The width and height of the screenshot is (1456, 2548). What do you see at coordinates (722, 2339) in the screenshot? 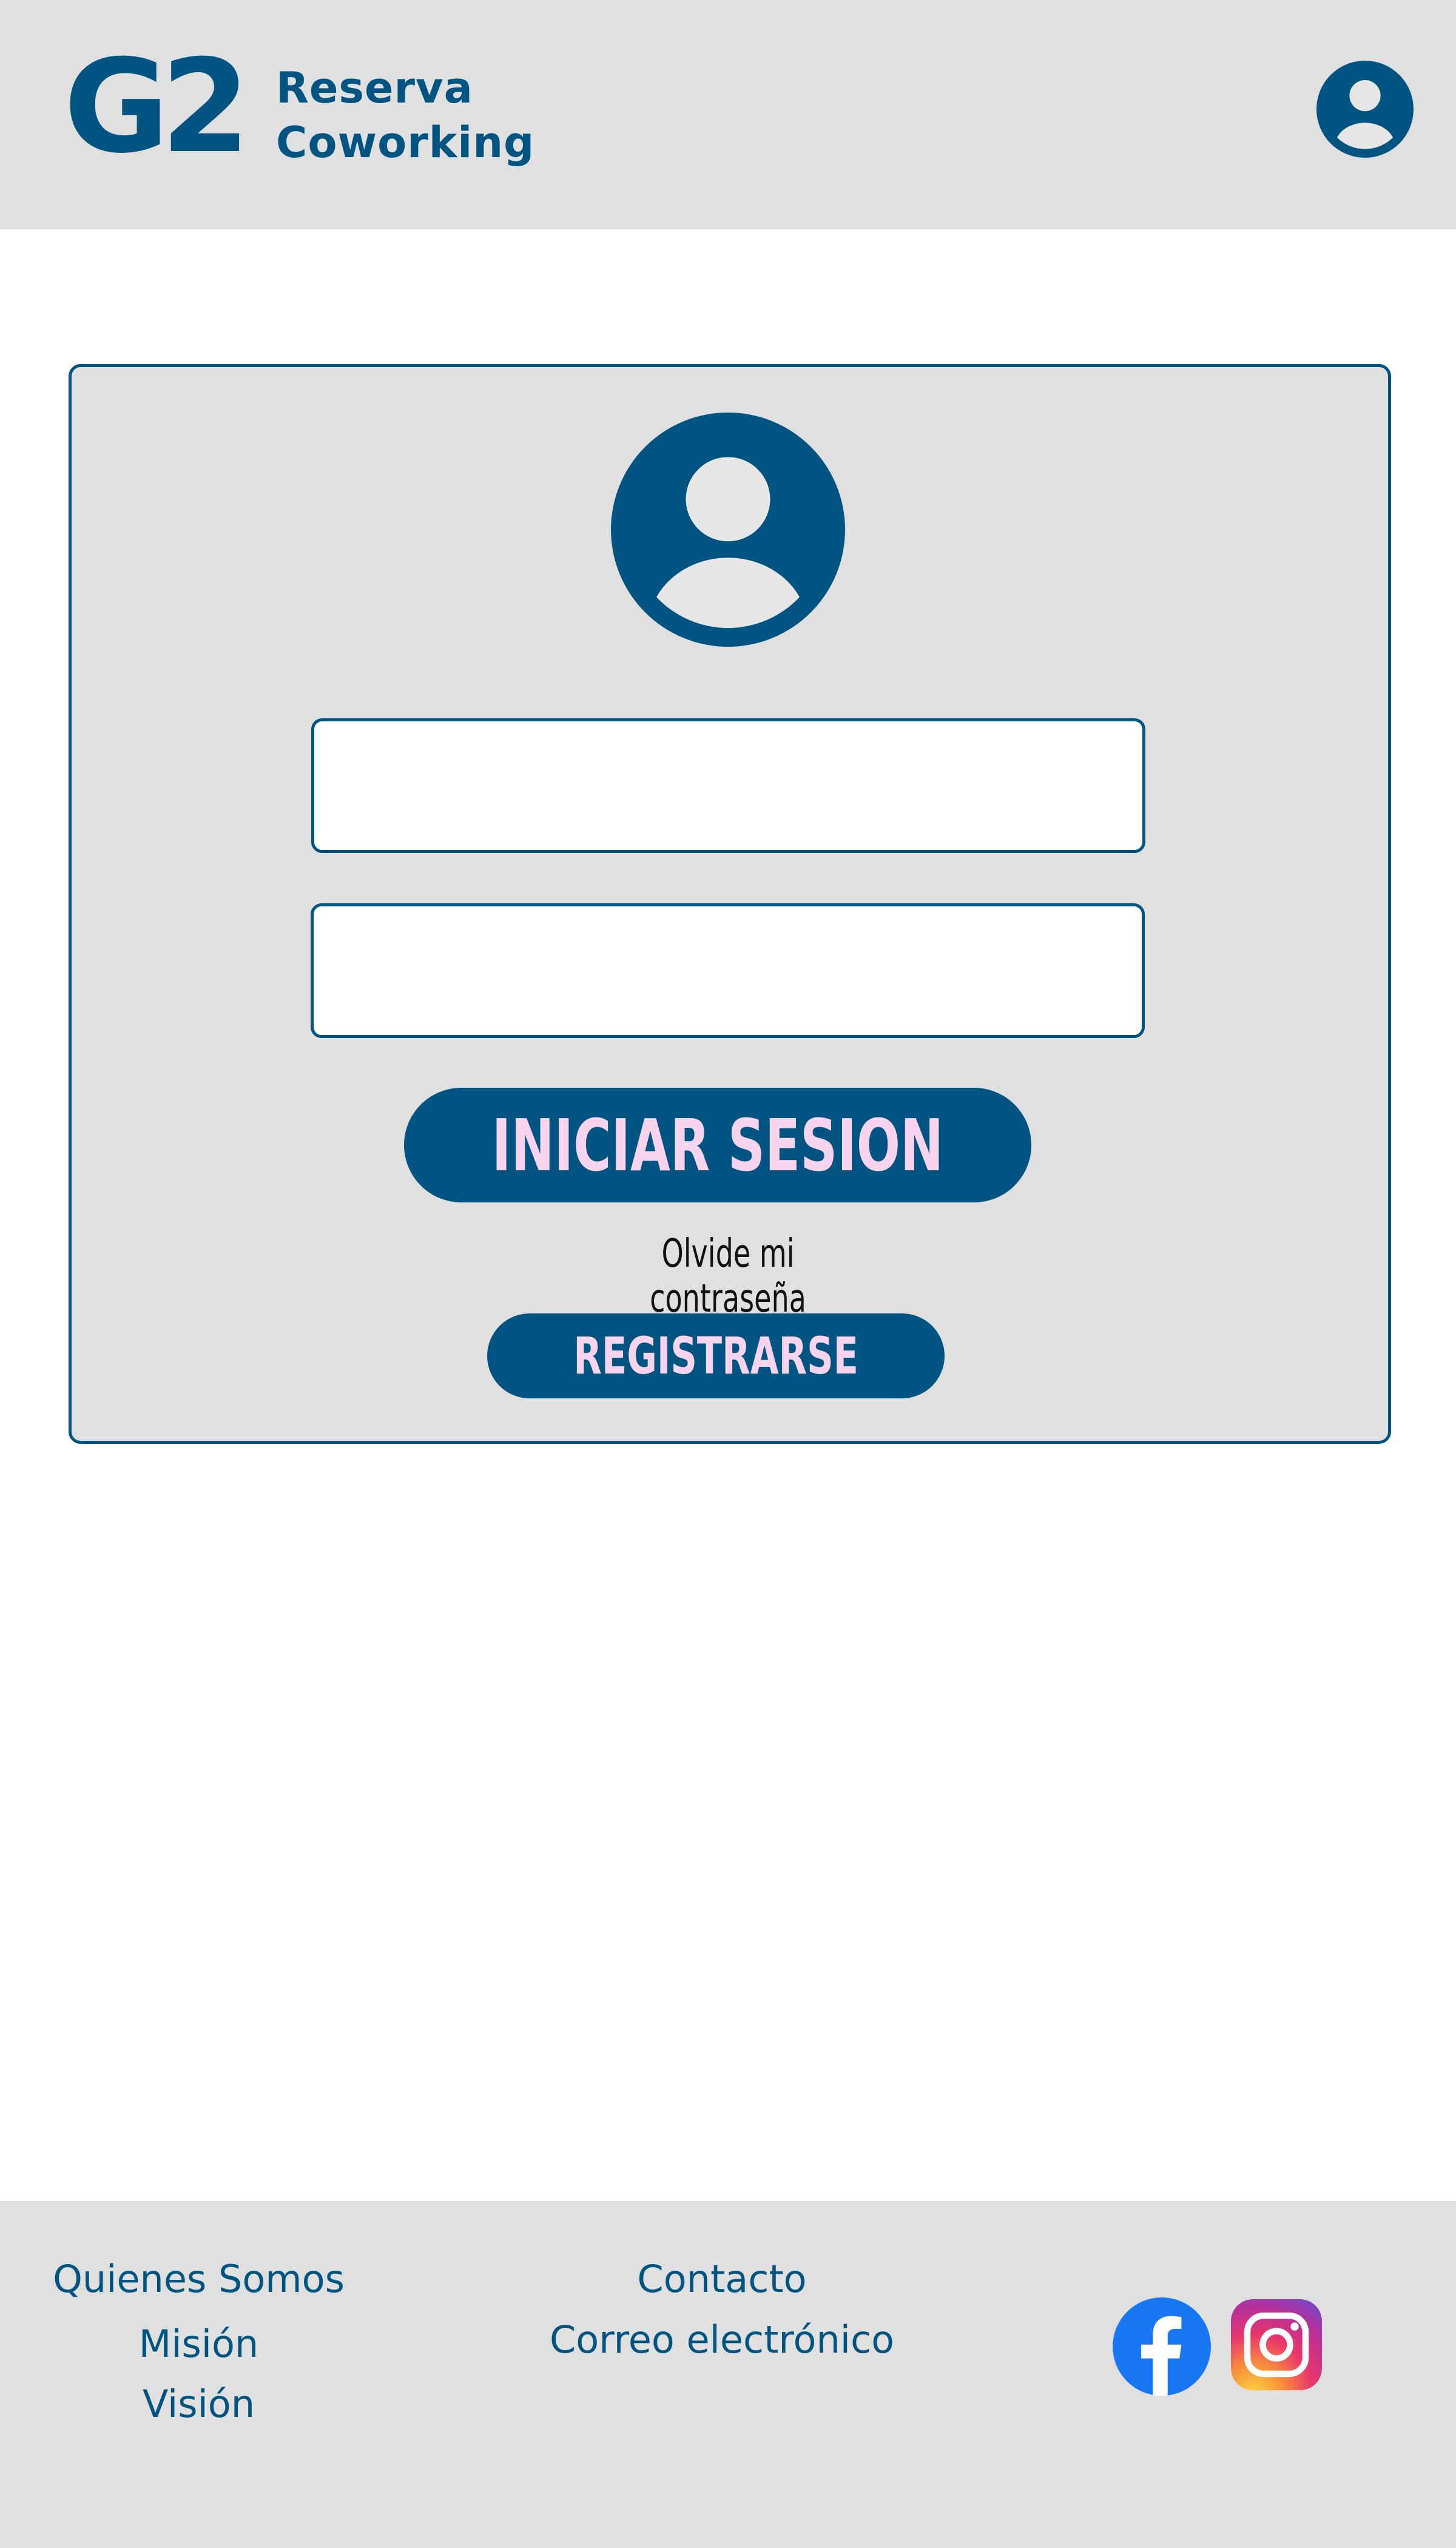
I see `footer-link-correo: Correo electrónico` at bounding box center [722, 2339].